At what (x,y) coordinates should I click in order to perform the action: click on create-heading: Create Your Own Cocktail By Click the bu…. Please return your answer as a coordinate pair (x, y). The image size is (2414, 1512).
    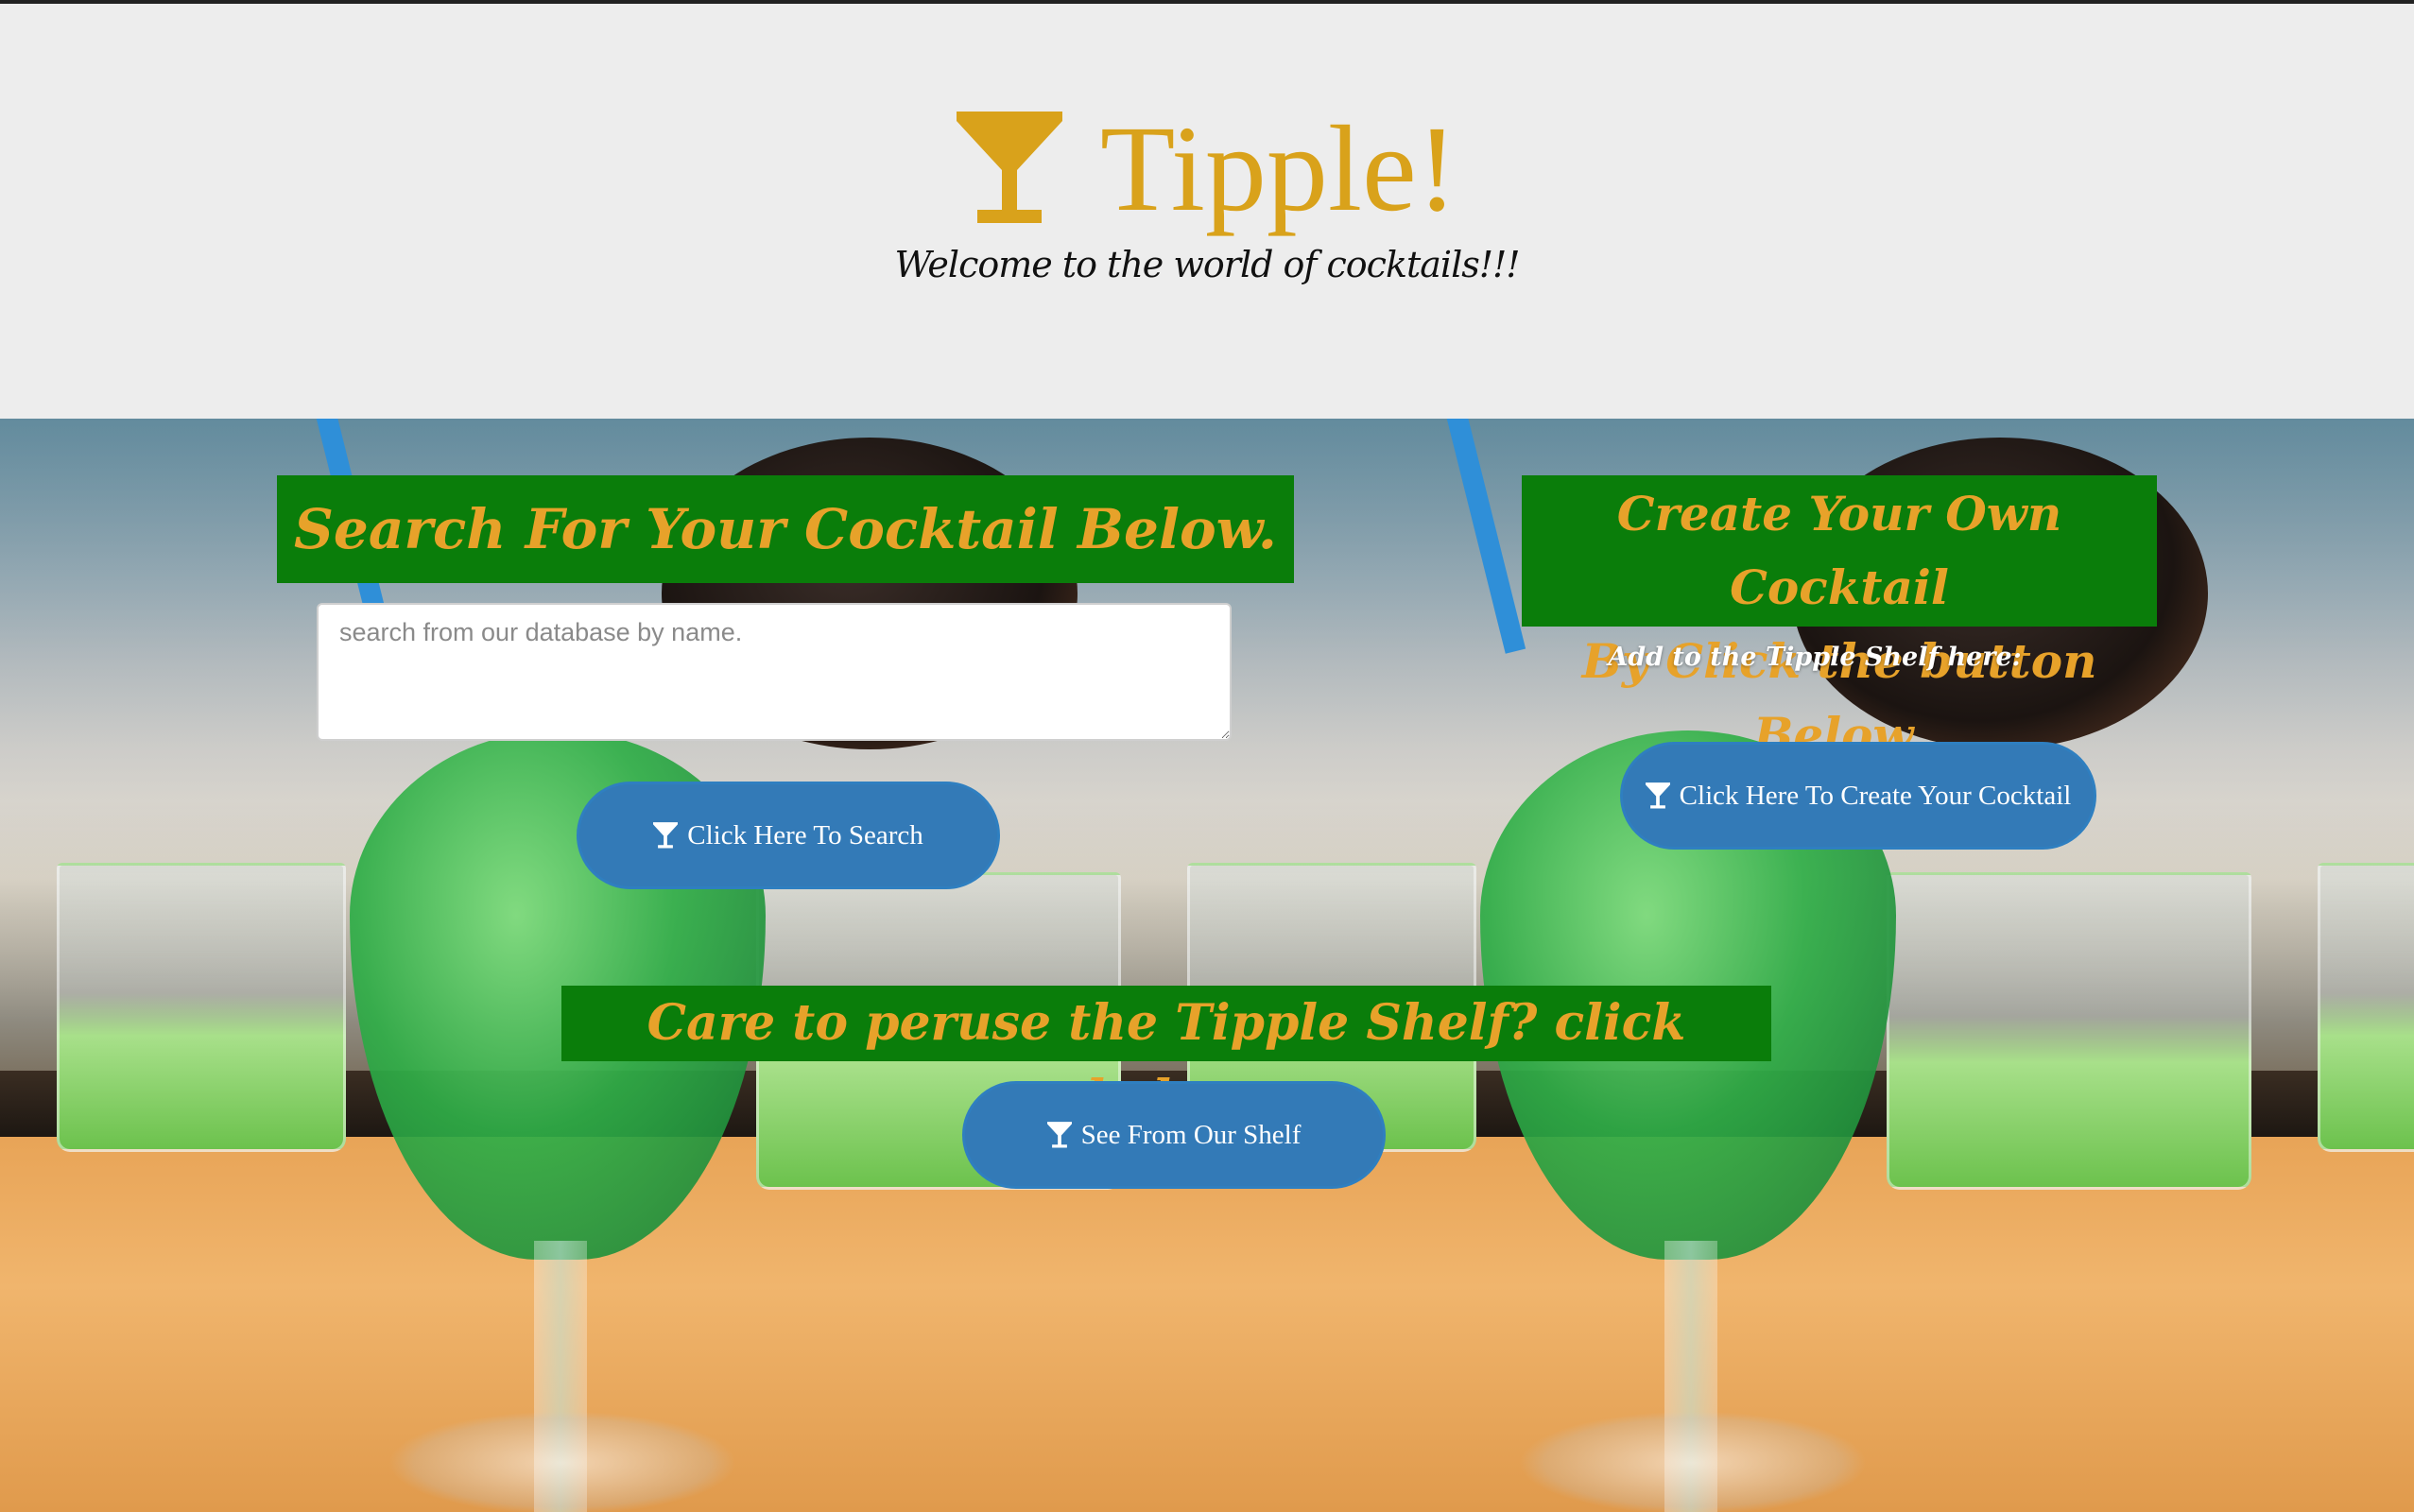
    Looking at the image, I should click on (1839, 619).